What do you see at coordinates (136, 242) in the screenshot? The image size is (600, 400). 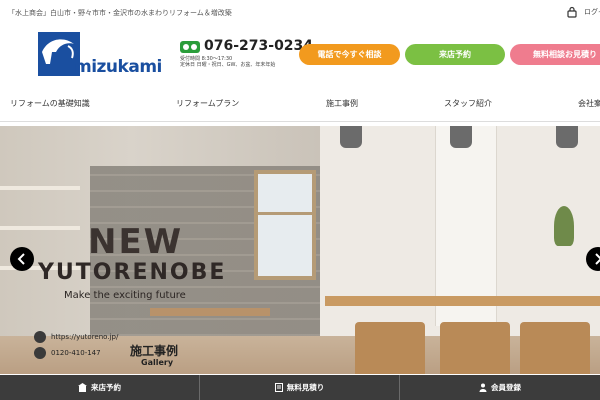 I see `hero-headline-new: NEW` at bounding box center [136, 242].